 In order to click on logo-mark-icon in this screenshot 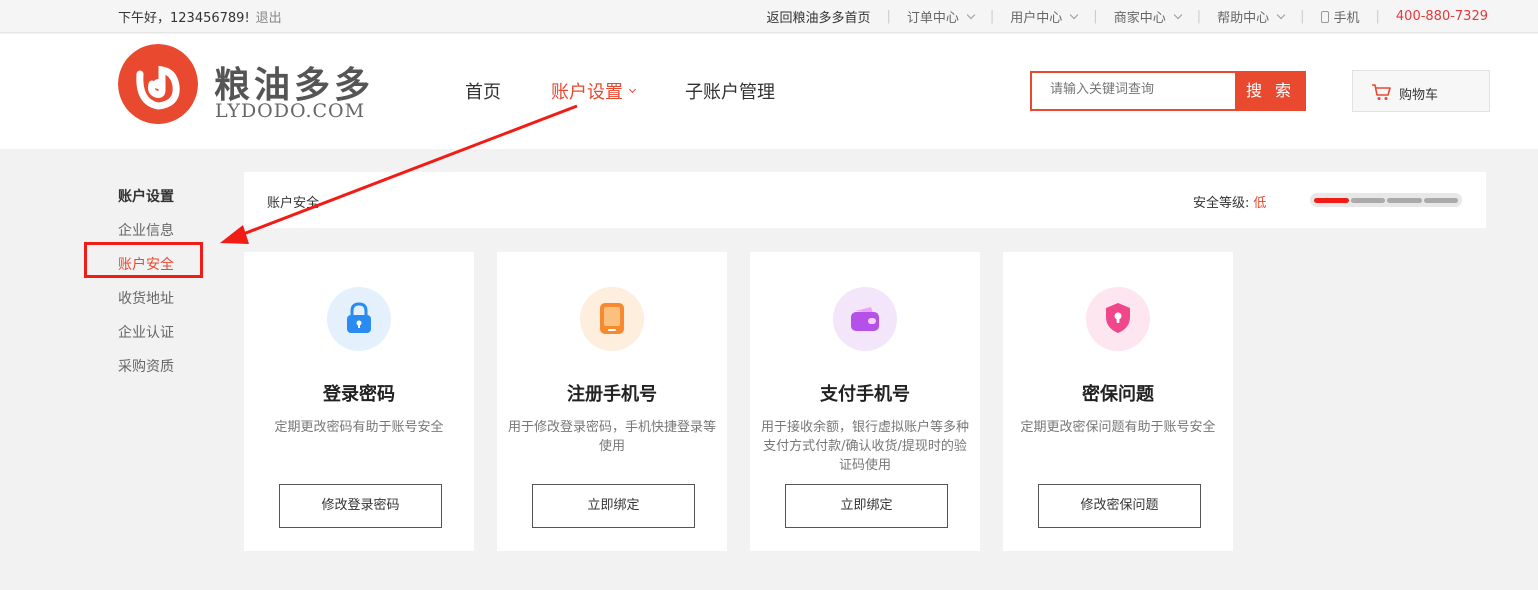, I will do `click(158, 84)`.